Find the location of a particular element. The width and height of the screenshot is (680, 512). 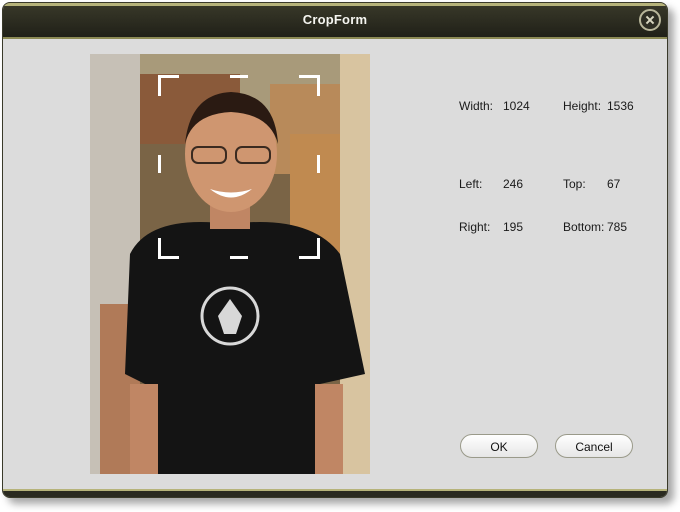

left-value: 246 is located at coordinates (513, 184).